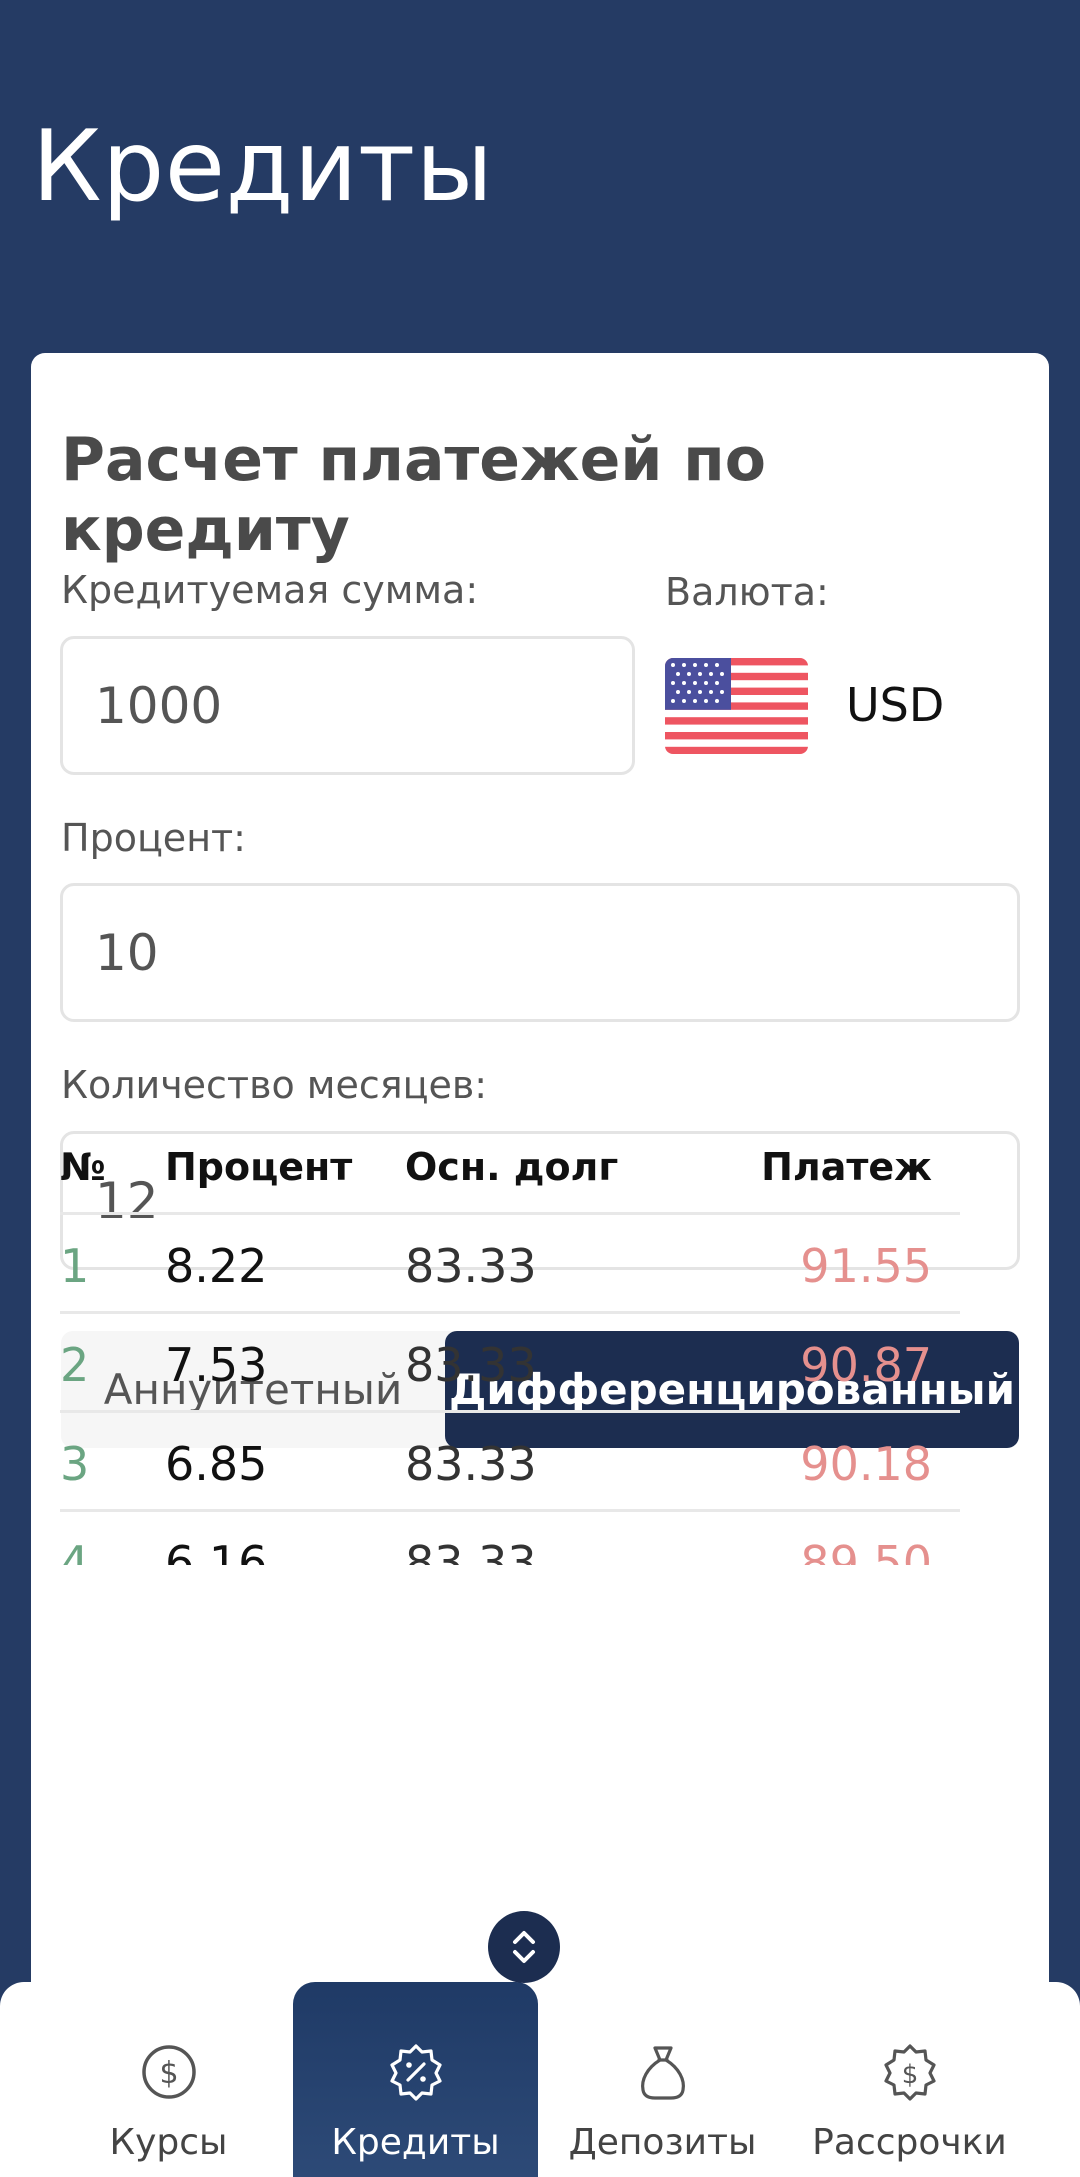  I want to click on col-payment-header: Платеж, so click(846, 1167).